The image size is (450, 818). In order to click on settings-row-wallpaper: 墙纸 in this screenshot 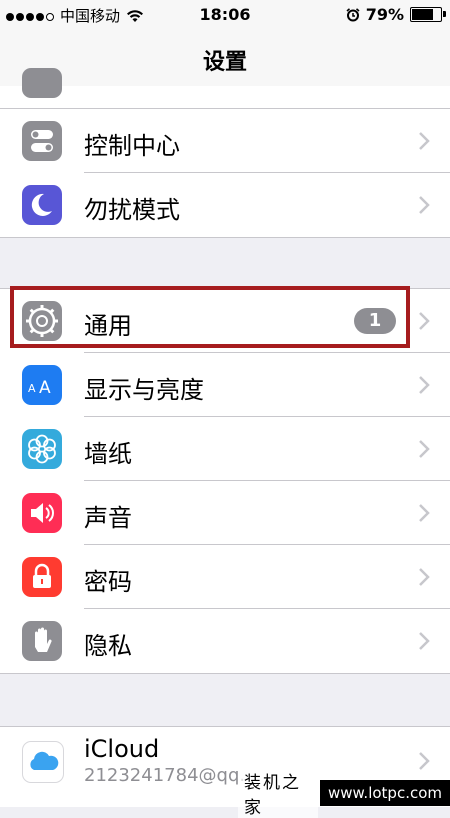, I will do `click(225, 449)`.